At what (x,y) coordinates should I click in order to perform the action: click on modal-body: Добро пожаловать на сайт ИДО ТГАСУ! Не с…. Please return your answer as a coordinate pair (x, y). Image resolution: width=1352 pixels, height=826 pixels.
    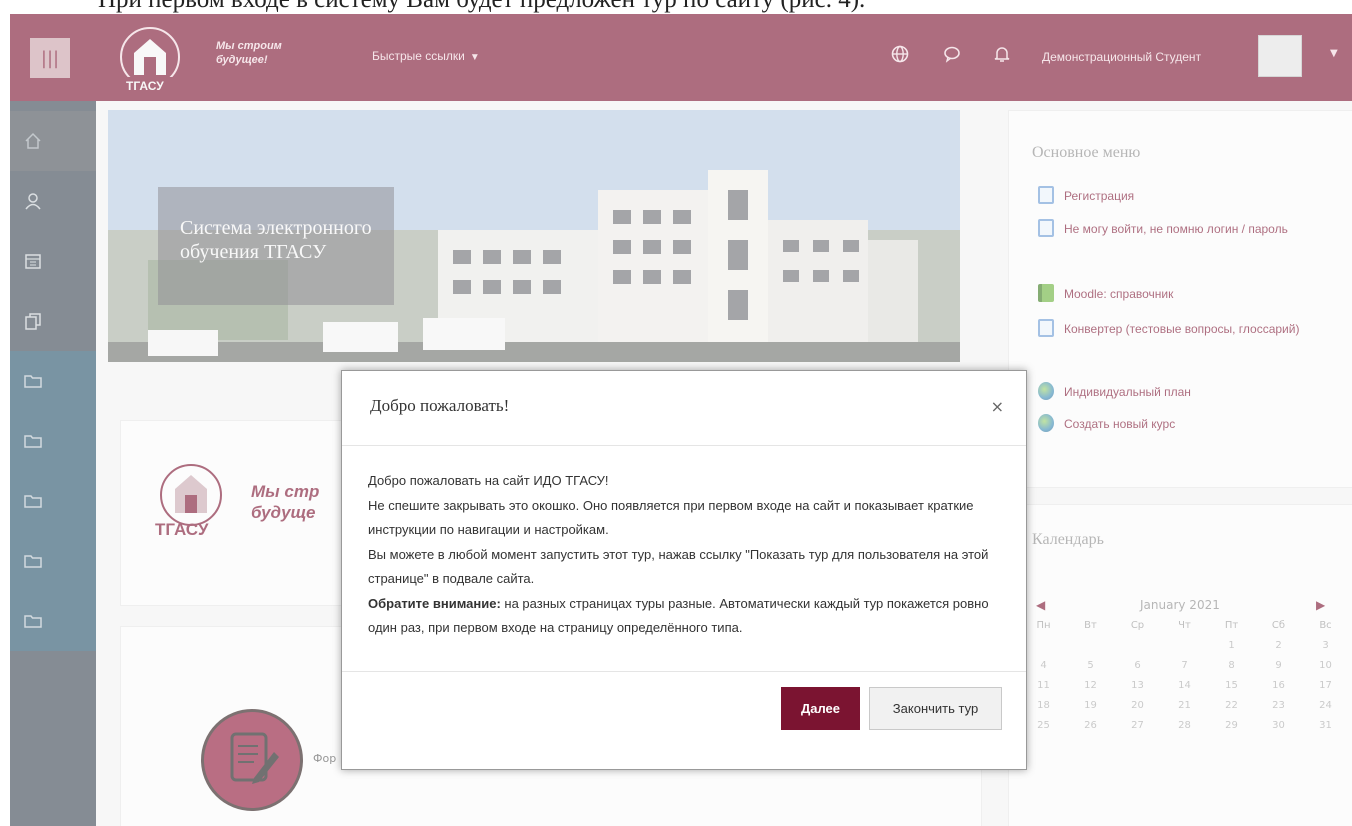
    Looking at the image, I should click on (688, 555).